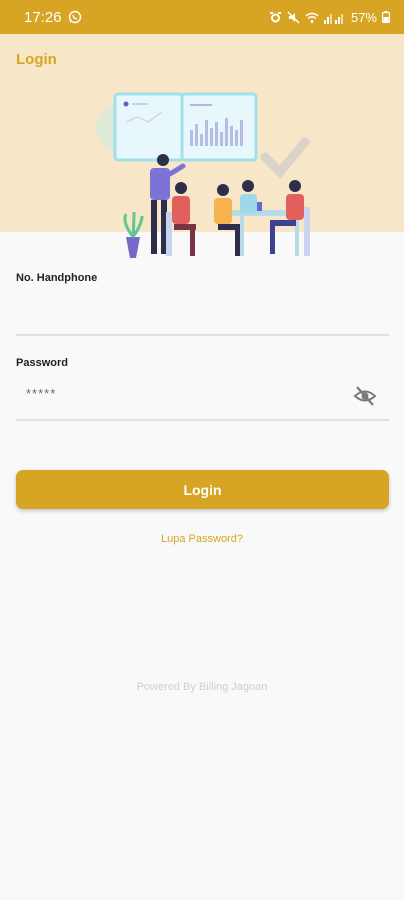  What do you see at coordinates (36, 59) in the screenshot?
I see `page-title: Login` at bounding box center [36, 59].